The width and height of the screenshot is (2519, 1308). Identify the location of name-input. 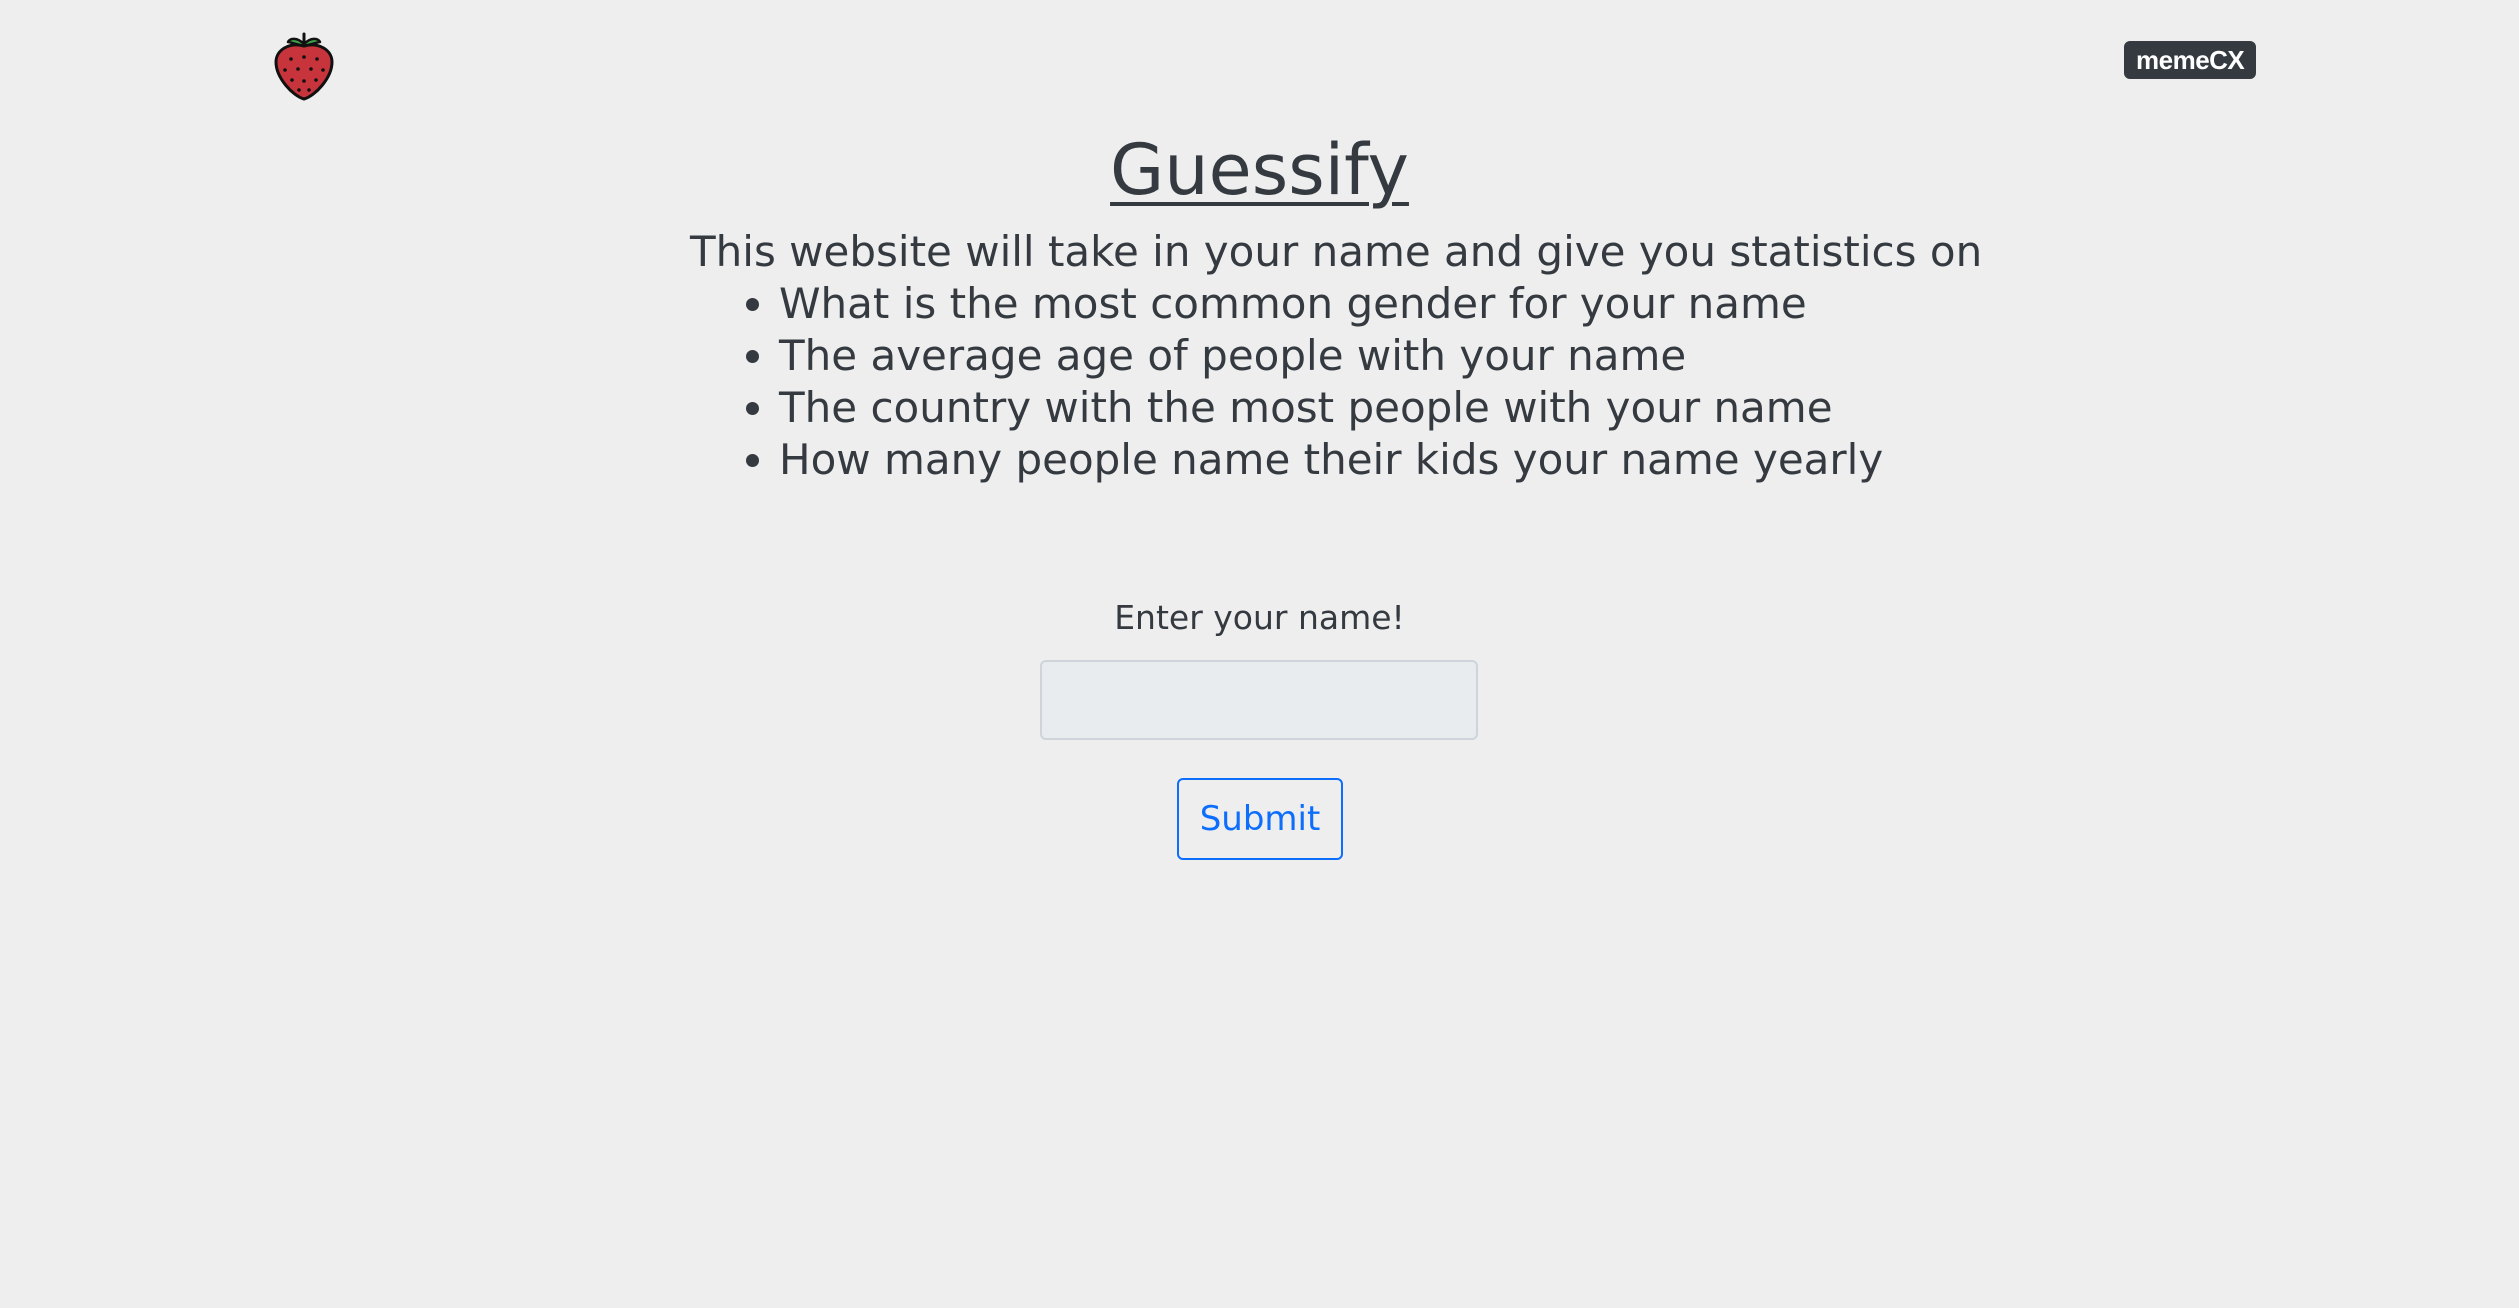
(1259, 700).